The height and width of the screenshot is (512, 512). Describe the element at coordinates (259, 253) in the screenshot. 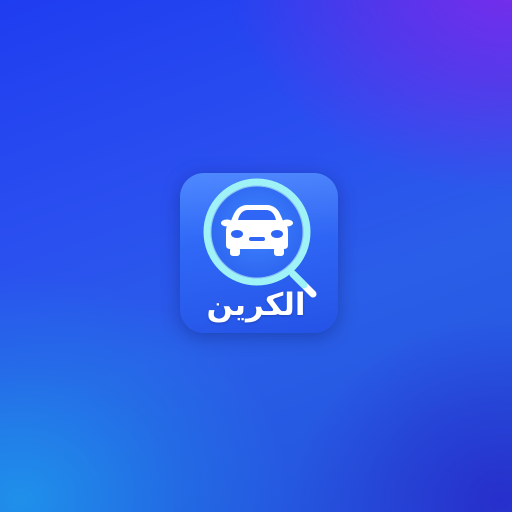

I see `app-icon-alkareen: الكرين` at that location.